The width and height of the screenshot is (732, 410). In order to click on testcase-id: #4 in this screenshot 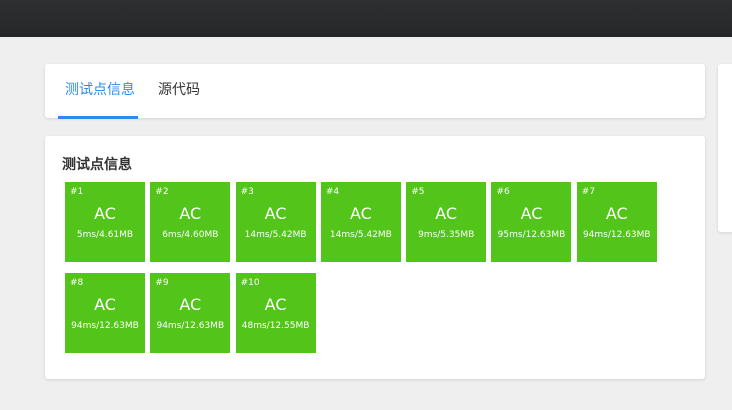, I will do `click(332, 192)`.